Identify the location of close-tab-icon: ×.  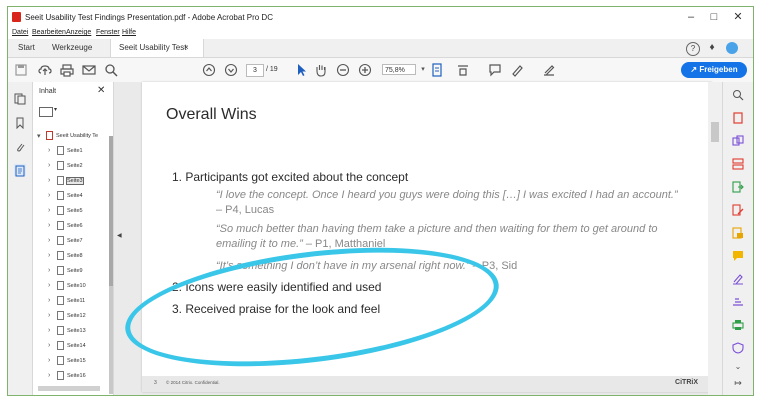
(186, 48).